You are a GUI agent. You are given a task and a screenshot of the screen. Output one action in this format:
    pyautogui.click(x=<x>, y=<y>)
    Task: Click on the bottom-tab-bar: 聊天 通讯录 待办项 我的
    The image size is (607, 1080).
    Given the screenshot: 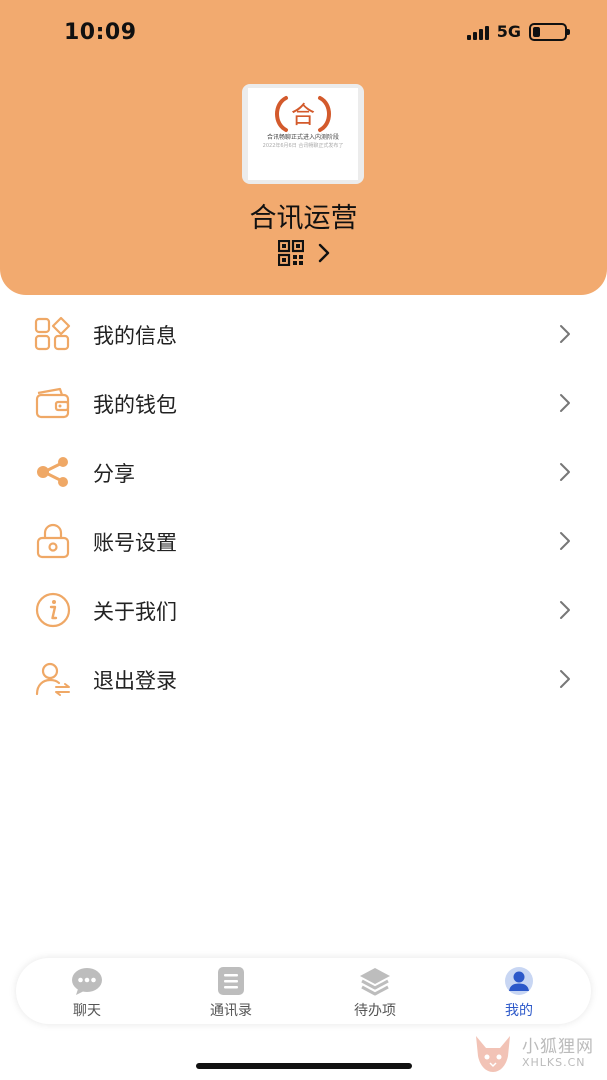 What is the action you would take?
    pyautogui.click(x=303, y=991)
    